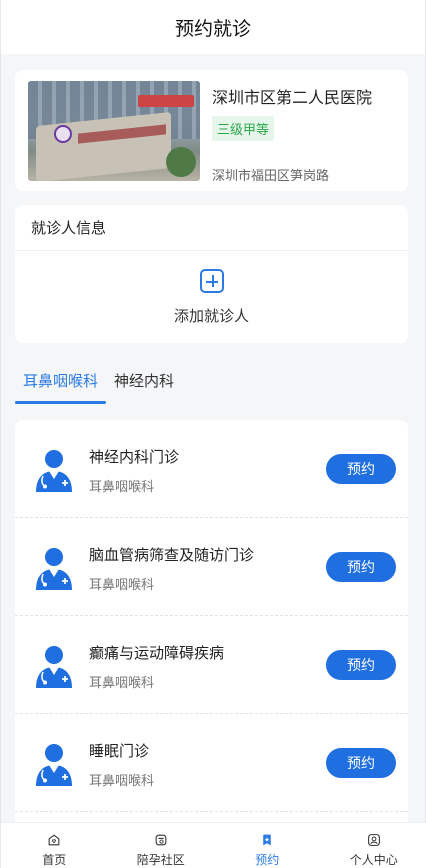  I want to click on patient-info-card: 就诊人信息 添加就诊人, so click(211, 274).